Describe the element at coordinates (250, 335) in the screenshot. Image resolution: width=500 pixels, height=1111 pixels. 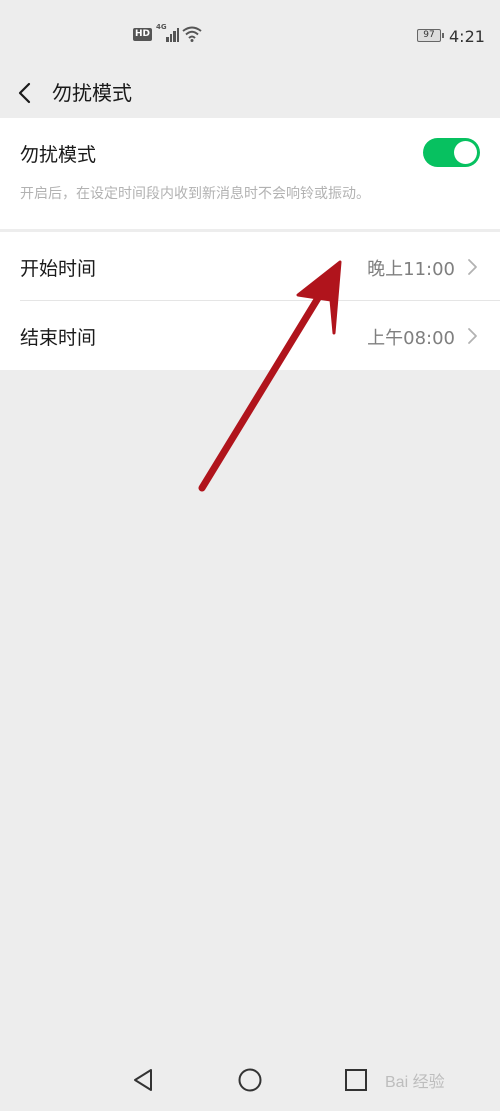
I see `end-time-row: 结束时间 上午08:00` at that location.